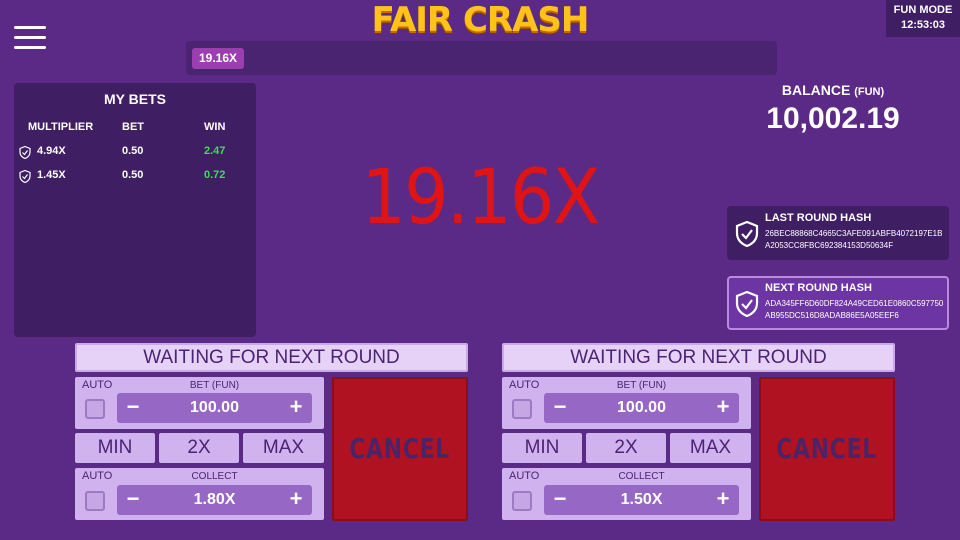 This screenshot has width=960, height=540. I want to click on clock-time: 12:53:03, so click(923, 25).